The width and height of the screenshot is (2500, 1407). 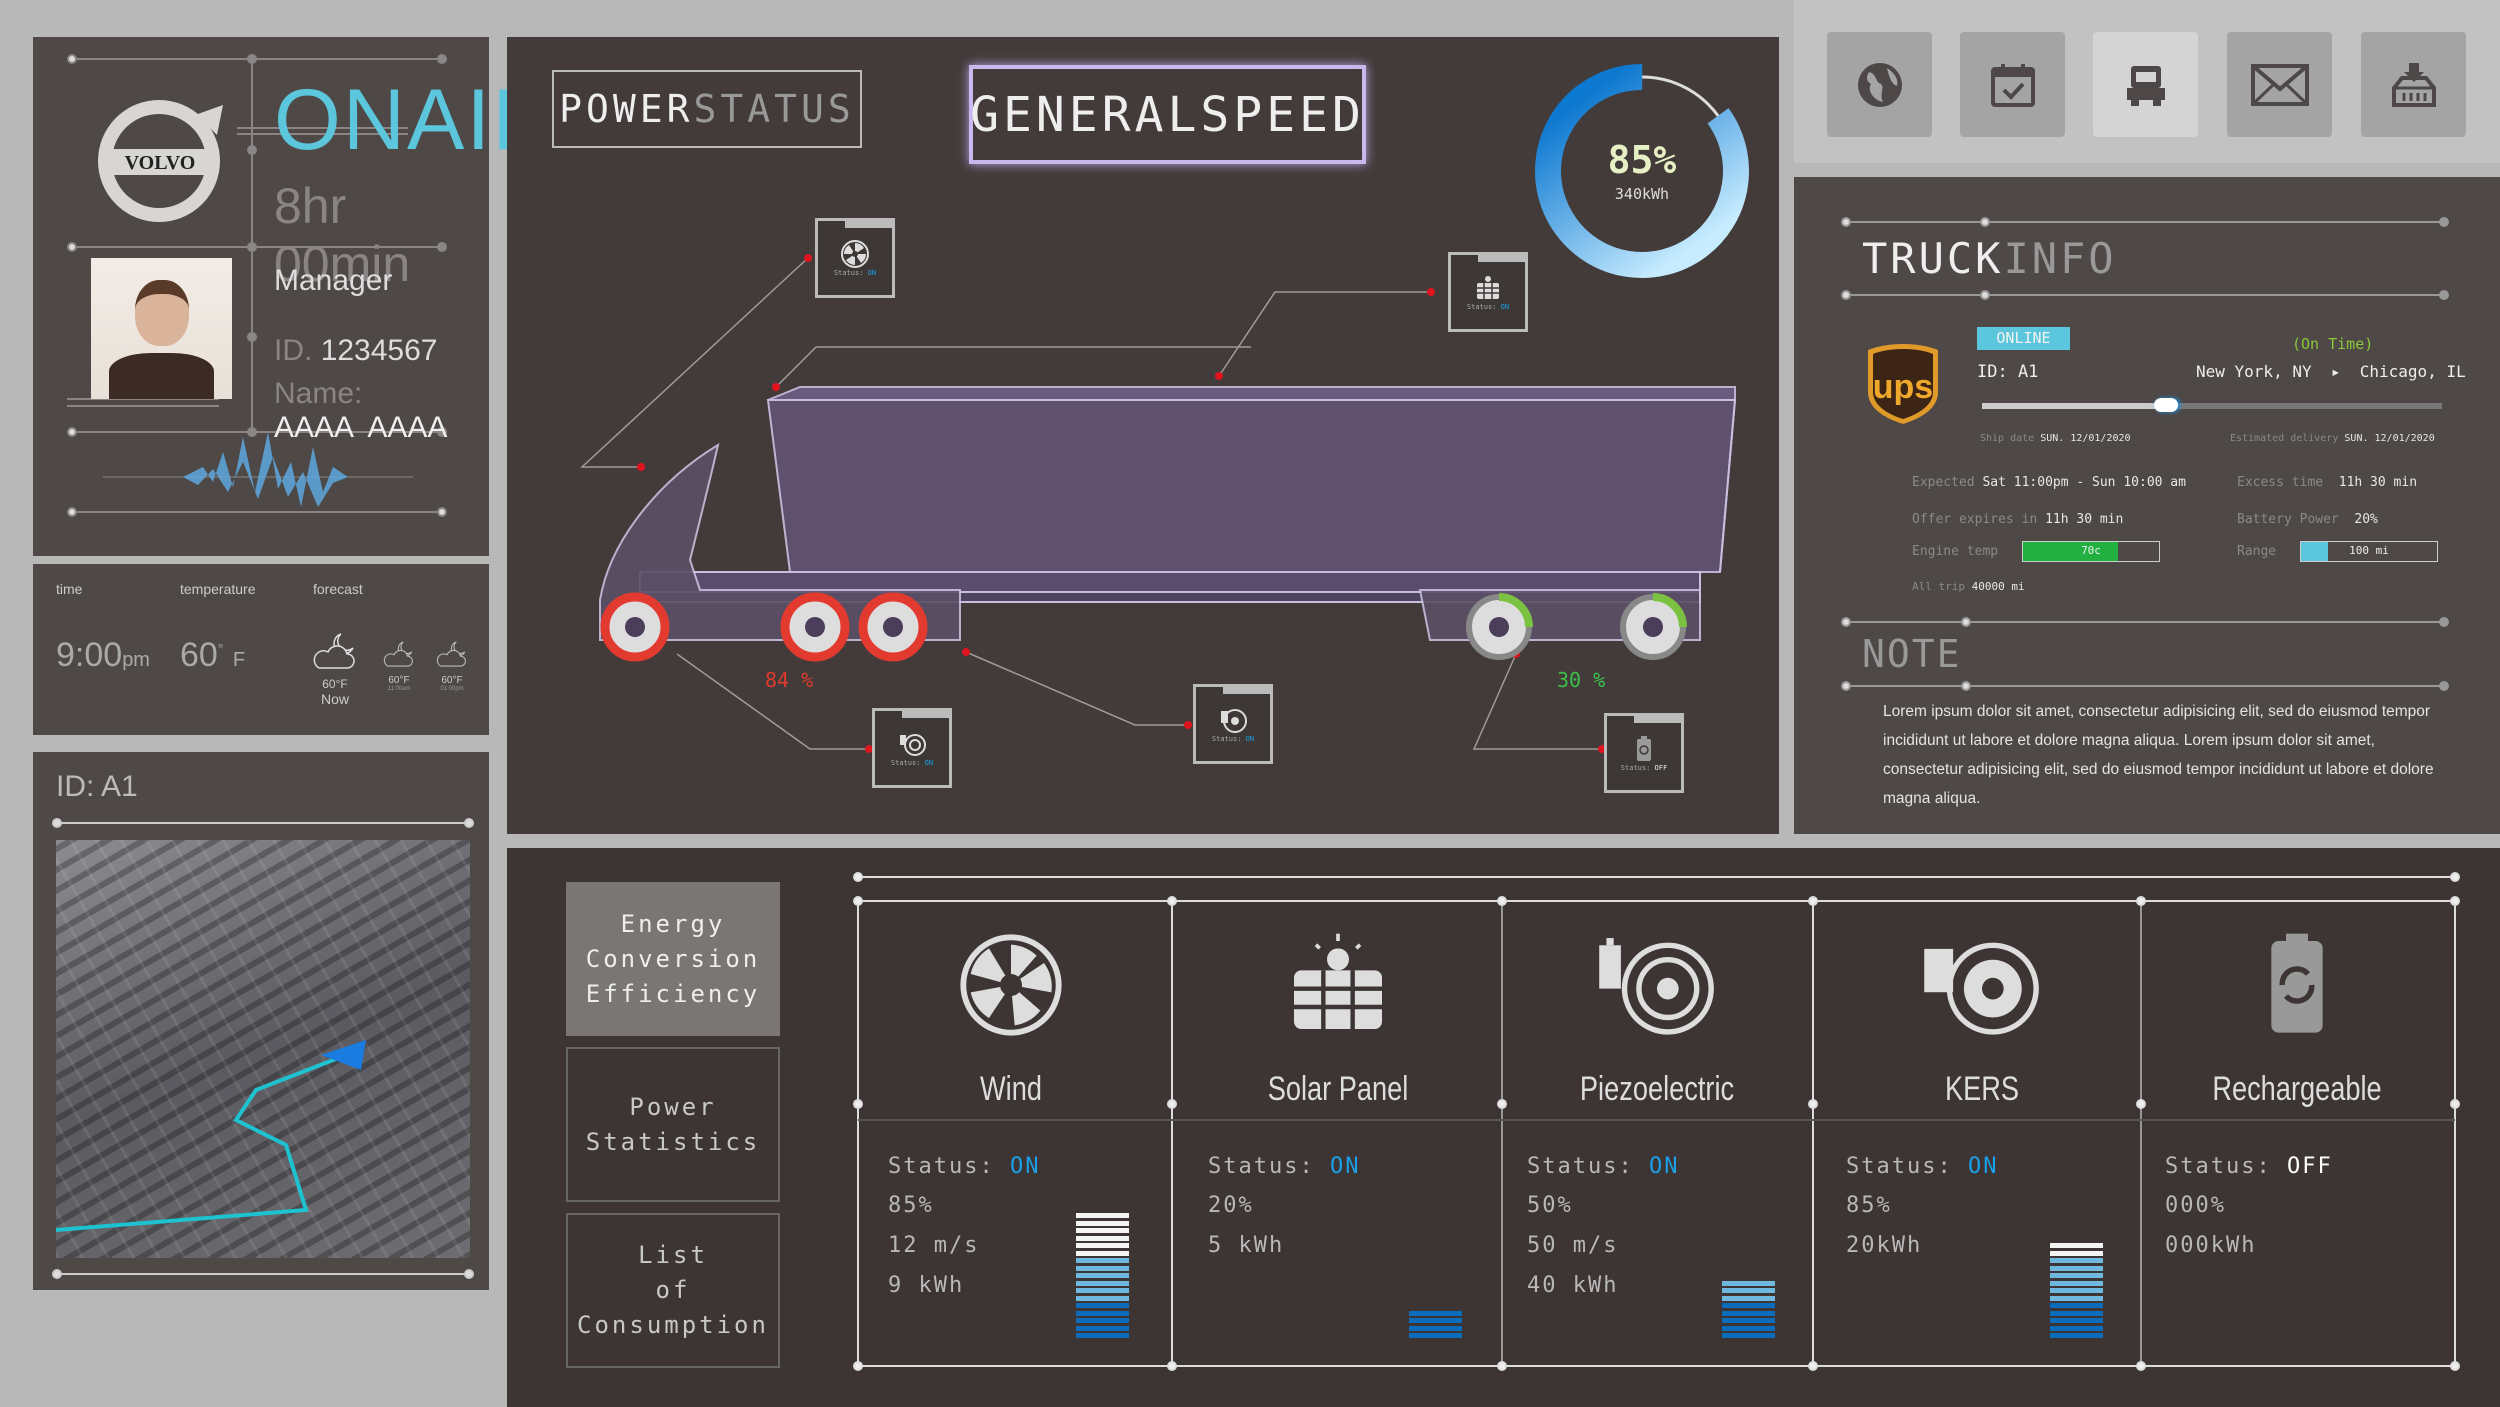 I want to click on piezoelectric-icon, so click(x=1656, y=986).